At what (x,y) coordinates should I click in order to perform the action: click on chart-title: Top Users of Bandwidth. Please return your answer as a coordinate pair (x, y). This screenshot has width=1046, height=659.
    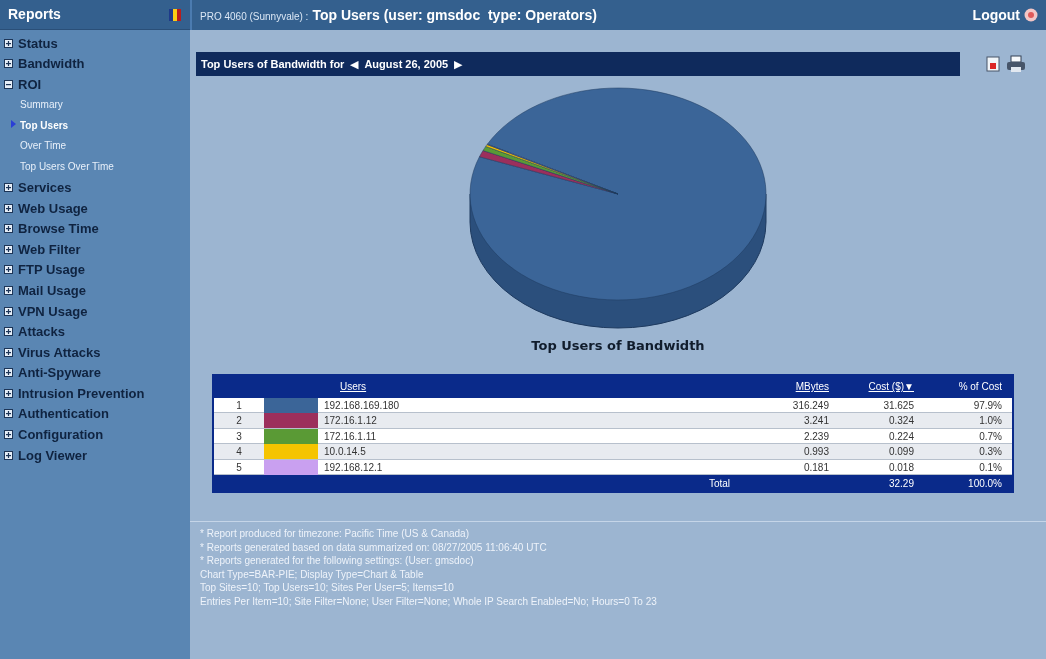
    Looking at the image, I should click on (618, 346).